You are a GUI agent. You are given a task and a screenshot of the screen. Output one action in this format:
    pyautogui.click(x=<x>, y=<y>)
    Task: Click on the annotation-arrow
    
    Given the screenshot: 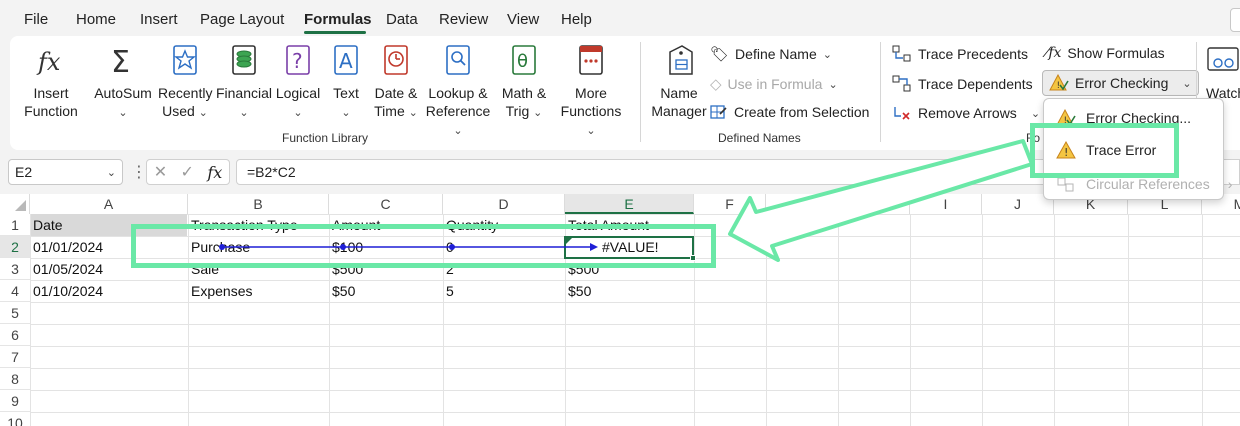 What is the action you would take?
    pyautogui.click(x=881, y=200)
    